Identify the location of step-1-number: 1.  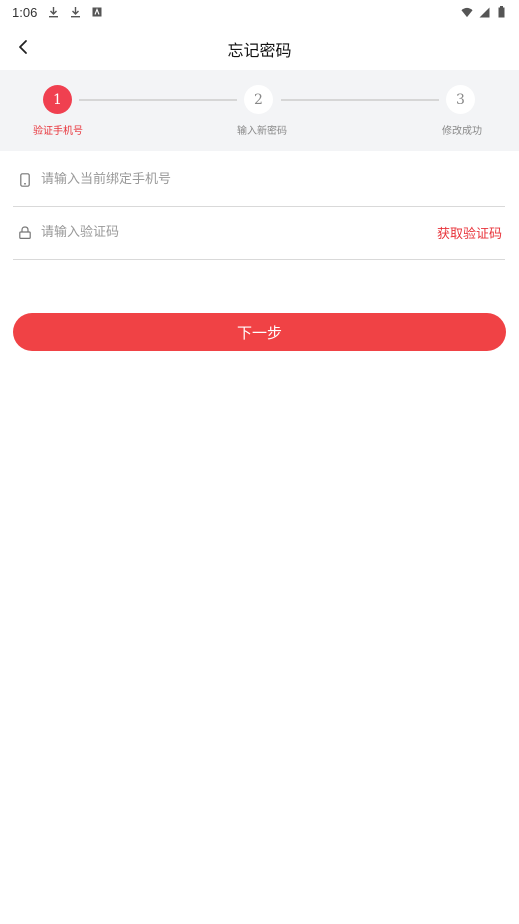
(57, 99).